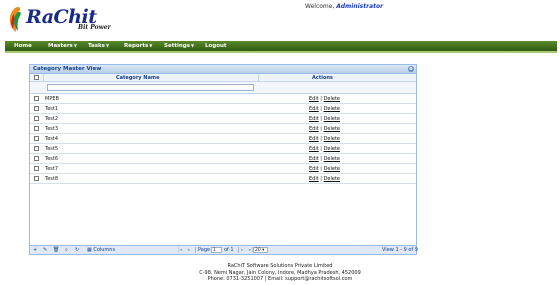 This screenshot has width=560, height=285. Describe the element at coordinates (45, 250) in the screenshot. I see `edit-icon: ✎` at that location.